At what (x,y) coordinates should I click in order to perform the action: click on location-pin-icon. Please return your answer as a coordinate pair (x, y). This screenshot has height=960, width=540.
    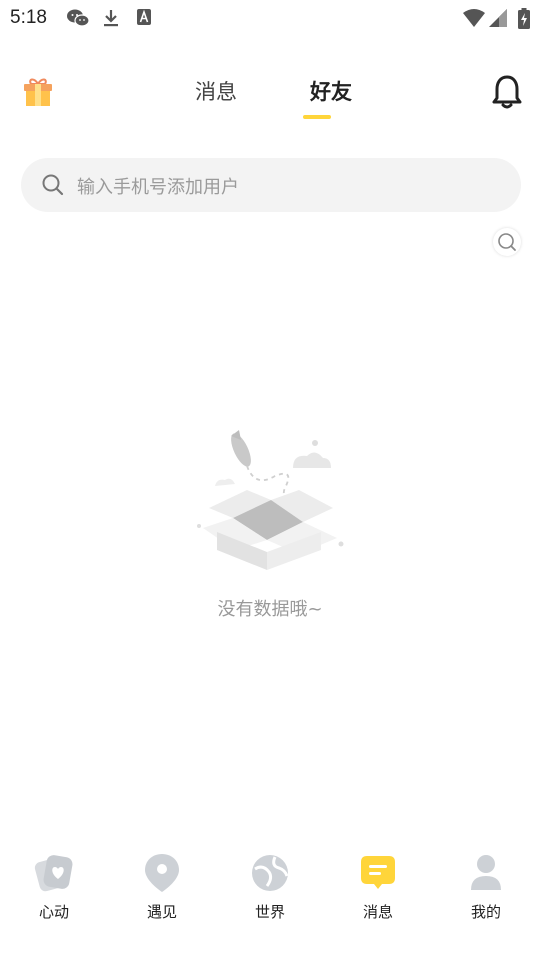
    Looking at the image, I should click on (162, 873).